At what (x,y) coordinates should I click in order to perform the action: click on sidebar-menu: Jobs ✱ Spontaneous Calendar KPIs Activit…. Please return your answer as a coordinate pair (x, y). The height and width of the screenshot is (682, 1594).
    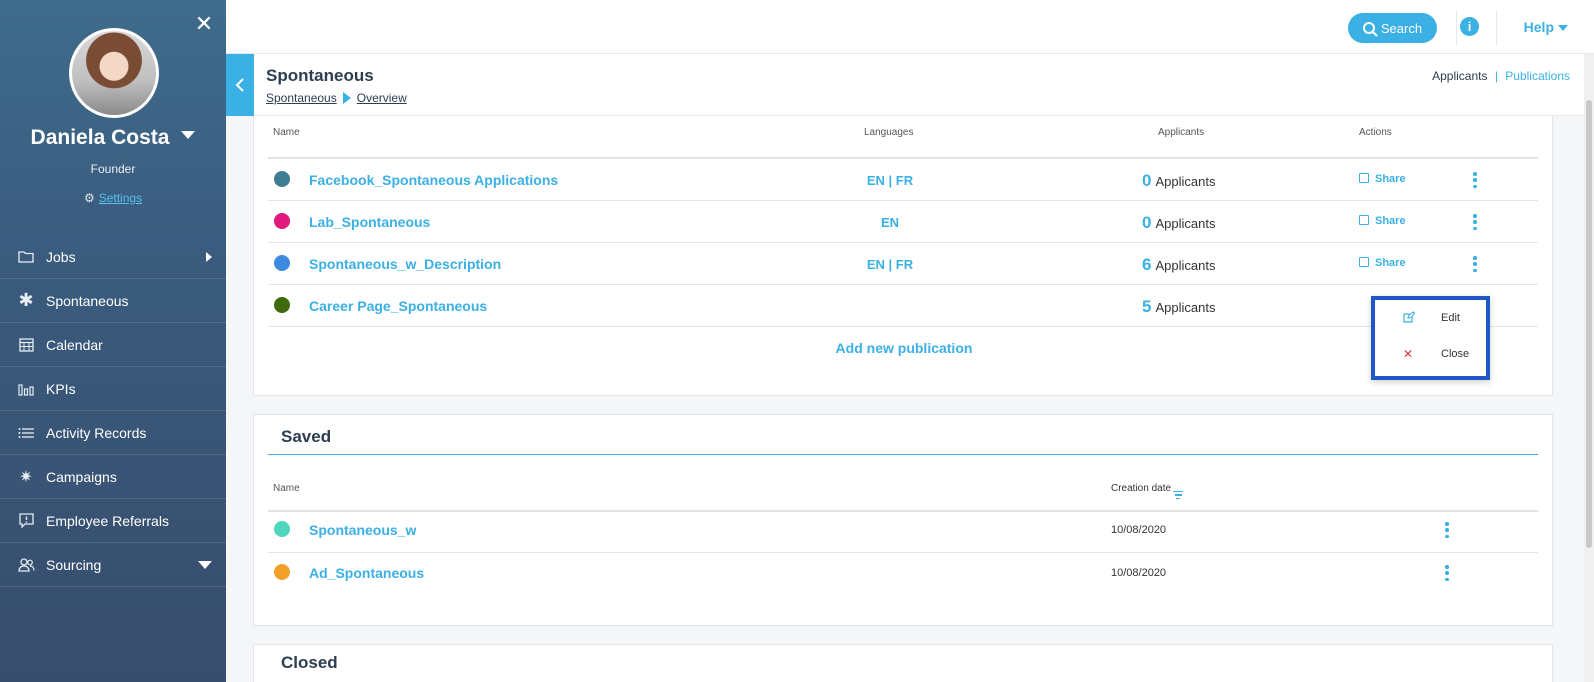
    Looking at the image, I should click on (113, 411).